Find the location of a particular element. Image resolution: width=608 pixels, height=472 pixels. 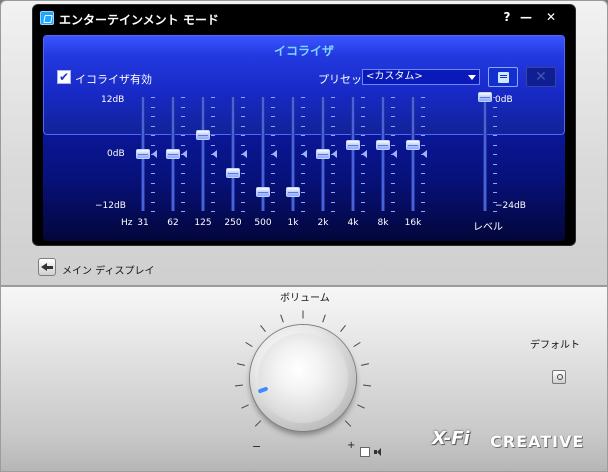

eq-slider-track-16k is located at coordinates (413, 154).